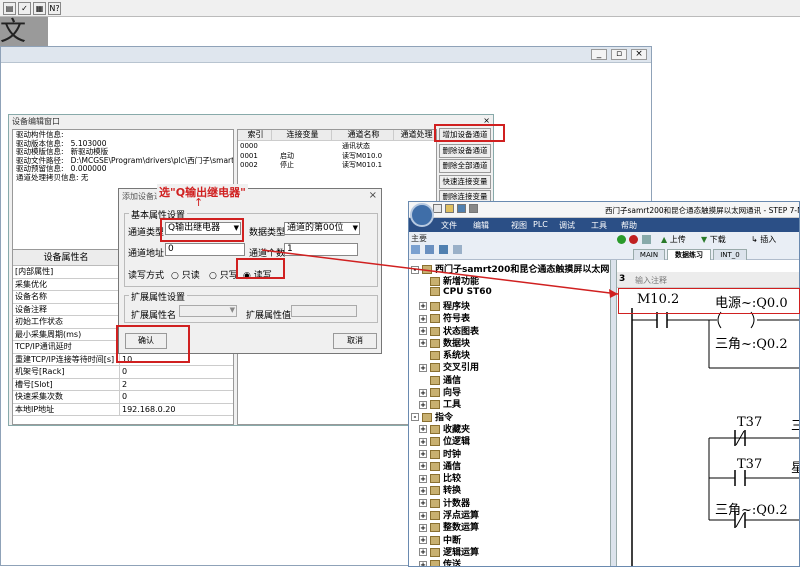 This screenshot has width=800, height=567. I want to click on tree-icon: ▦, so click(39, 8).